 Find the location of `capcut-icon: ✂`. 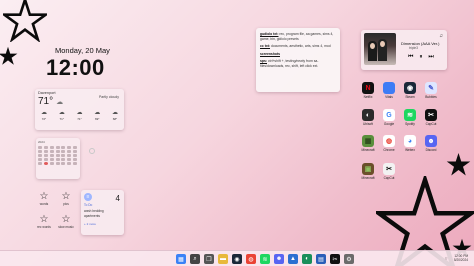

capcut-icon: ✂ is located at coordinates (335, 259).